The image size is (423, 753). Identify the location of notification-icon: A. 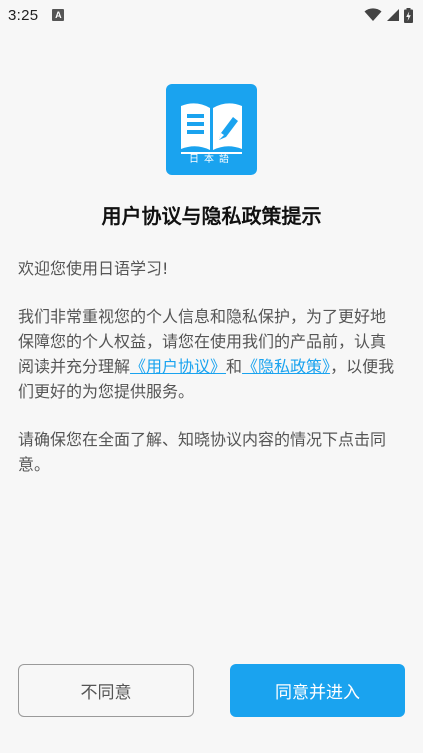
(58, 15).